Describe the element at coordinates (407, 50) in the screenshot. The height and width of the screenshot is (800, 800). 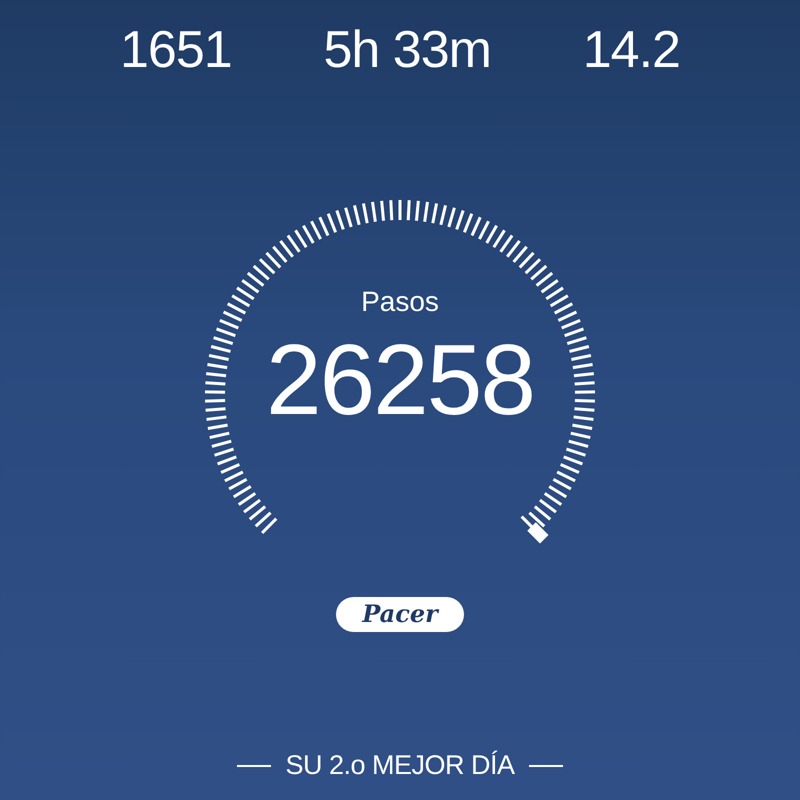
I see `stat-value: 5h 33m` at that location.